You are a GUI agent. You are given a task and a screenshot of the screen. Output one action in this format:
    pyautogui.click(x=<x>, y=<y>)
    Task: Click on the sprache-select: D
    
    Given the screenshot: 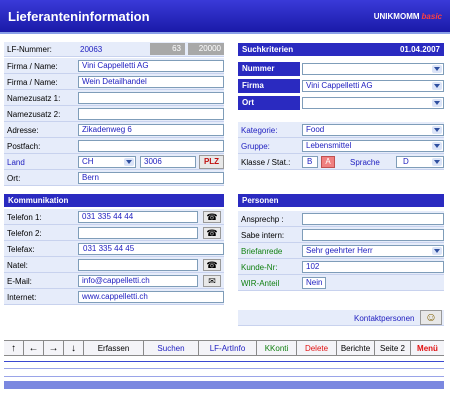 What is the action you would take?
    pyautogui.click(x=420, y=162)
    